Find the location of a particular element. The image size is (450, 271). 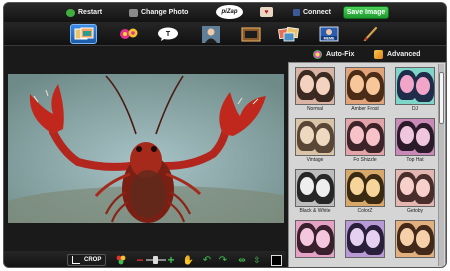

color-palette-icon is located at coordinates (121, 260).